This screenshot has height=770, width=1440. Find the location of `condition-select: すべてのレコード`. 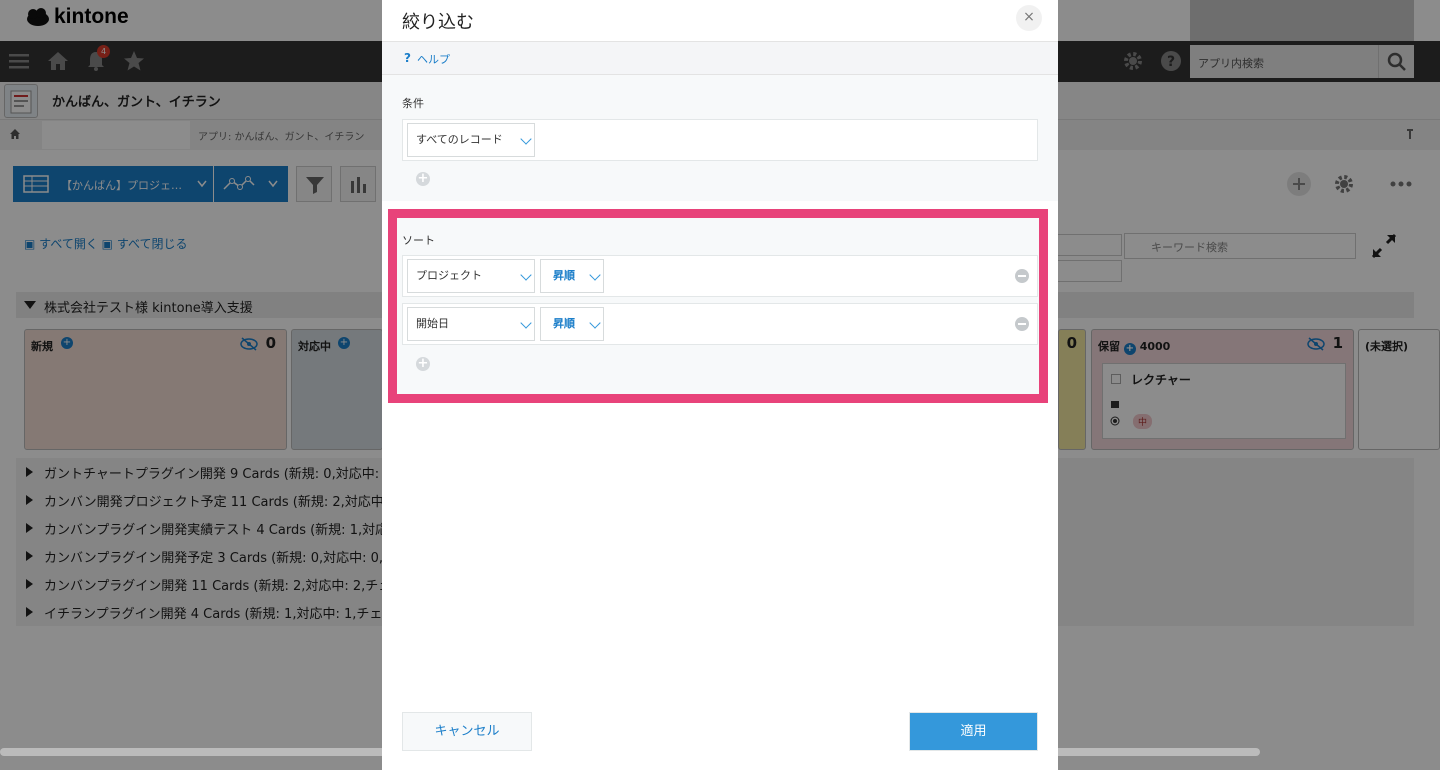

condition-select: すべてのレコード is located at coordinates (471, 140).